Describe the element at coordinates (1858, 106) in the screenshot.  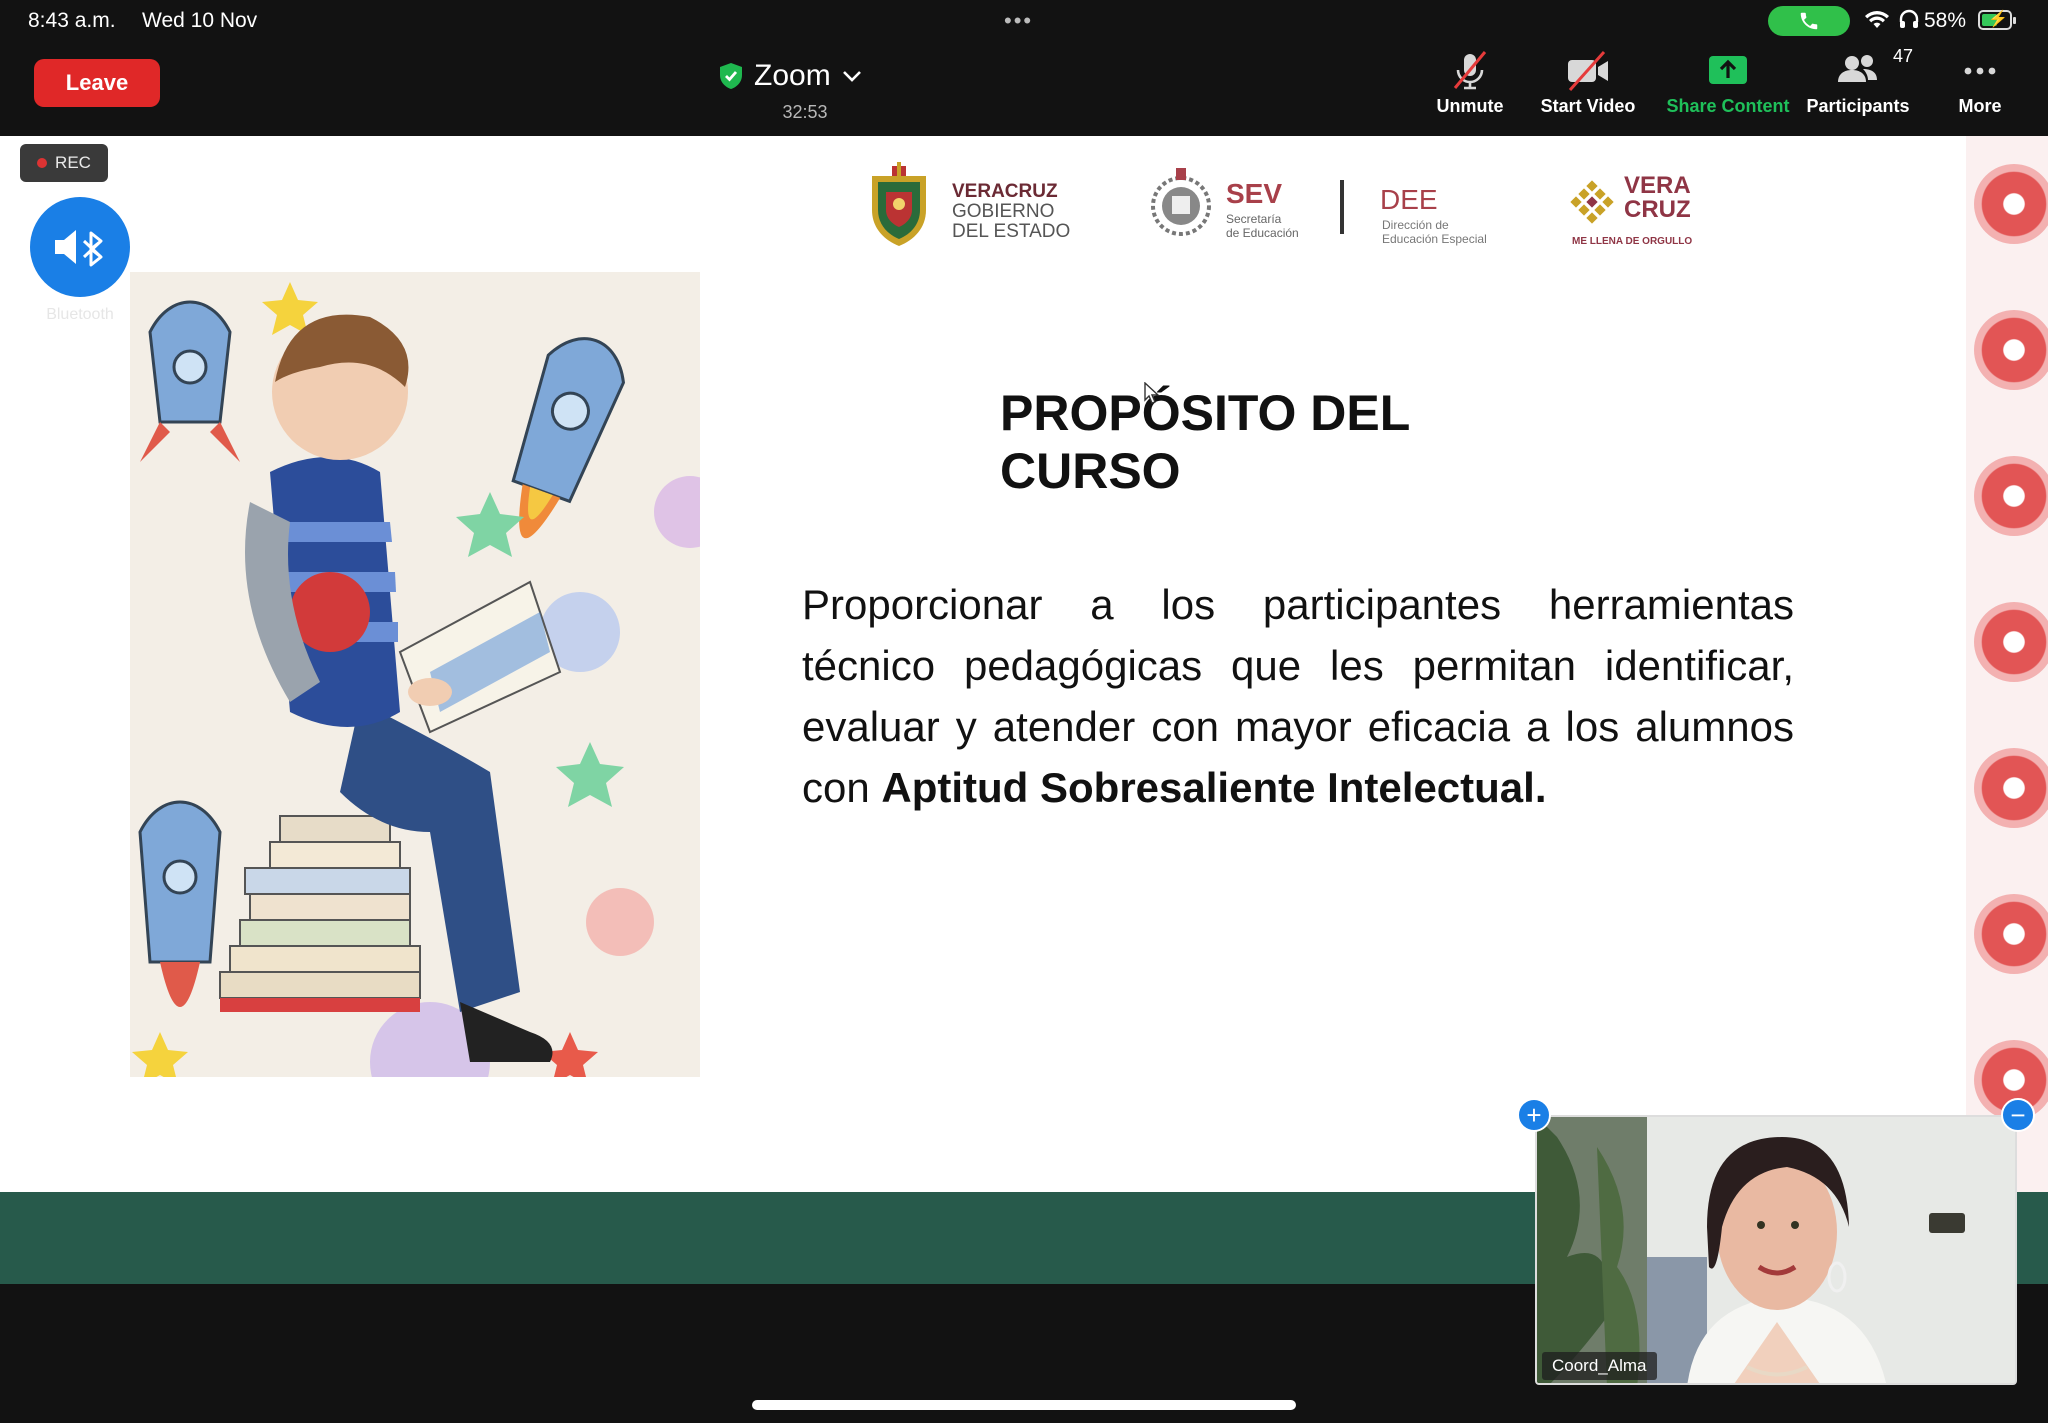
I see `participants-label: Participants` at that location.